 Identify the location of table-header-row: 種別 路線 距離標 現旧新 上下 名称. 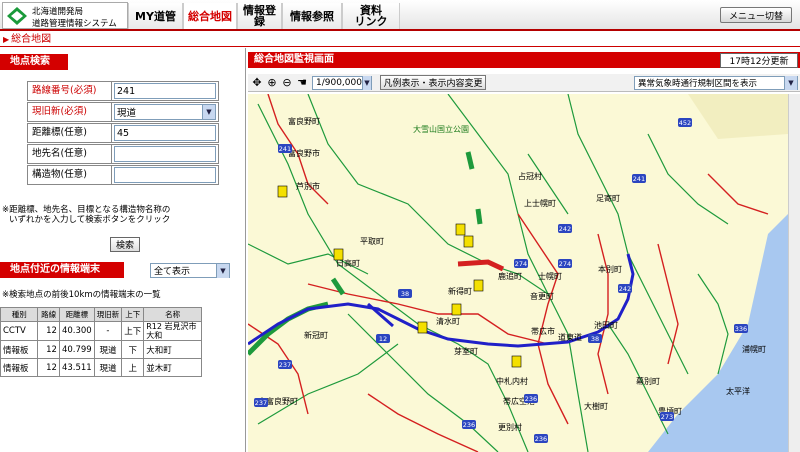
(101, 314).